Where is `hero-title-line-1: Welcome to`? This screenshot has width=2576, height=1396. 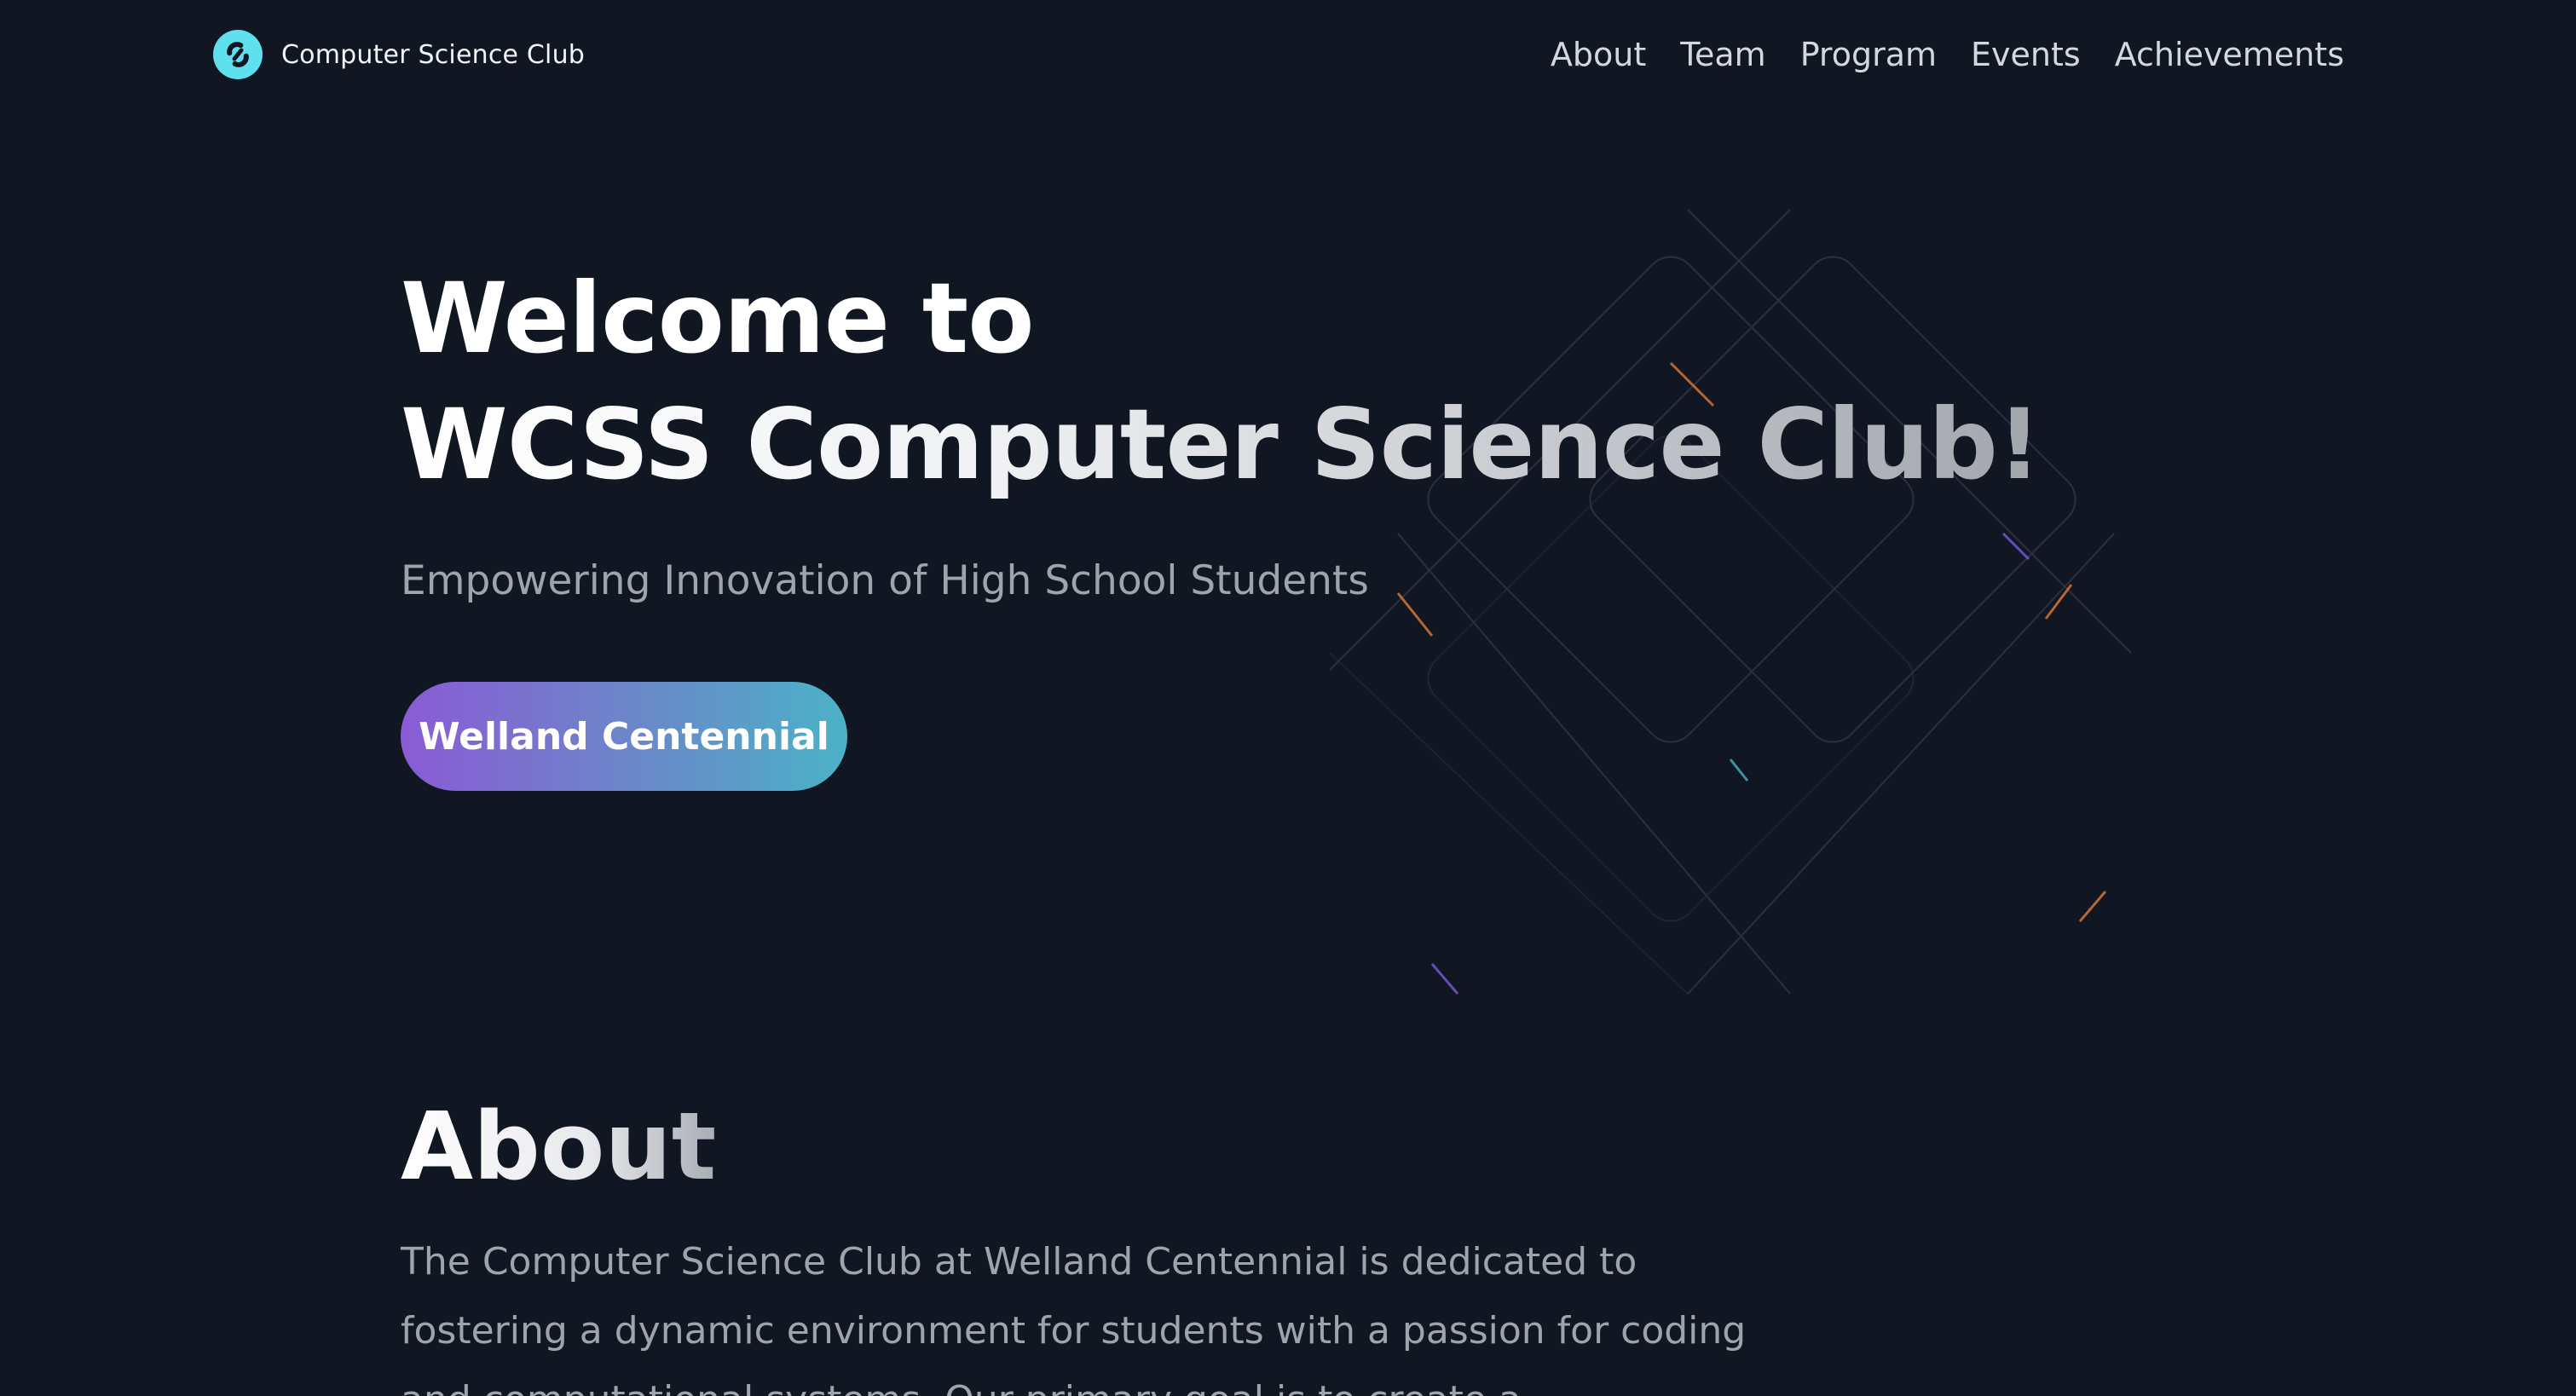
hero-title-line-1: Welcome to is located at coordinates (1221, 319).